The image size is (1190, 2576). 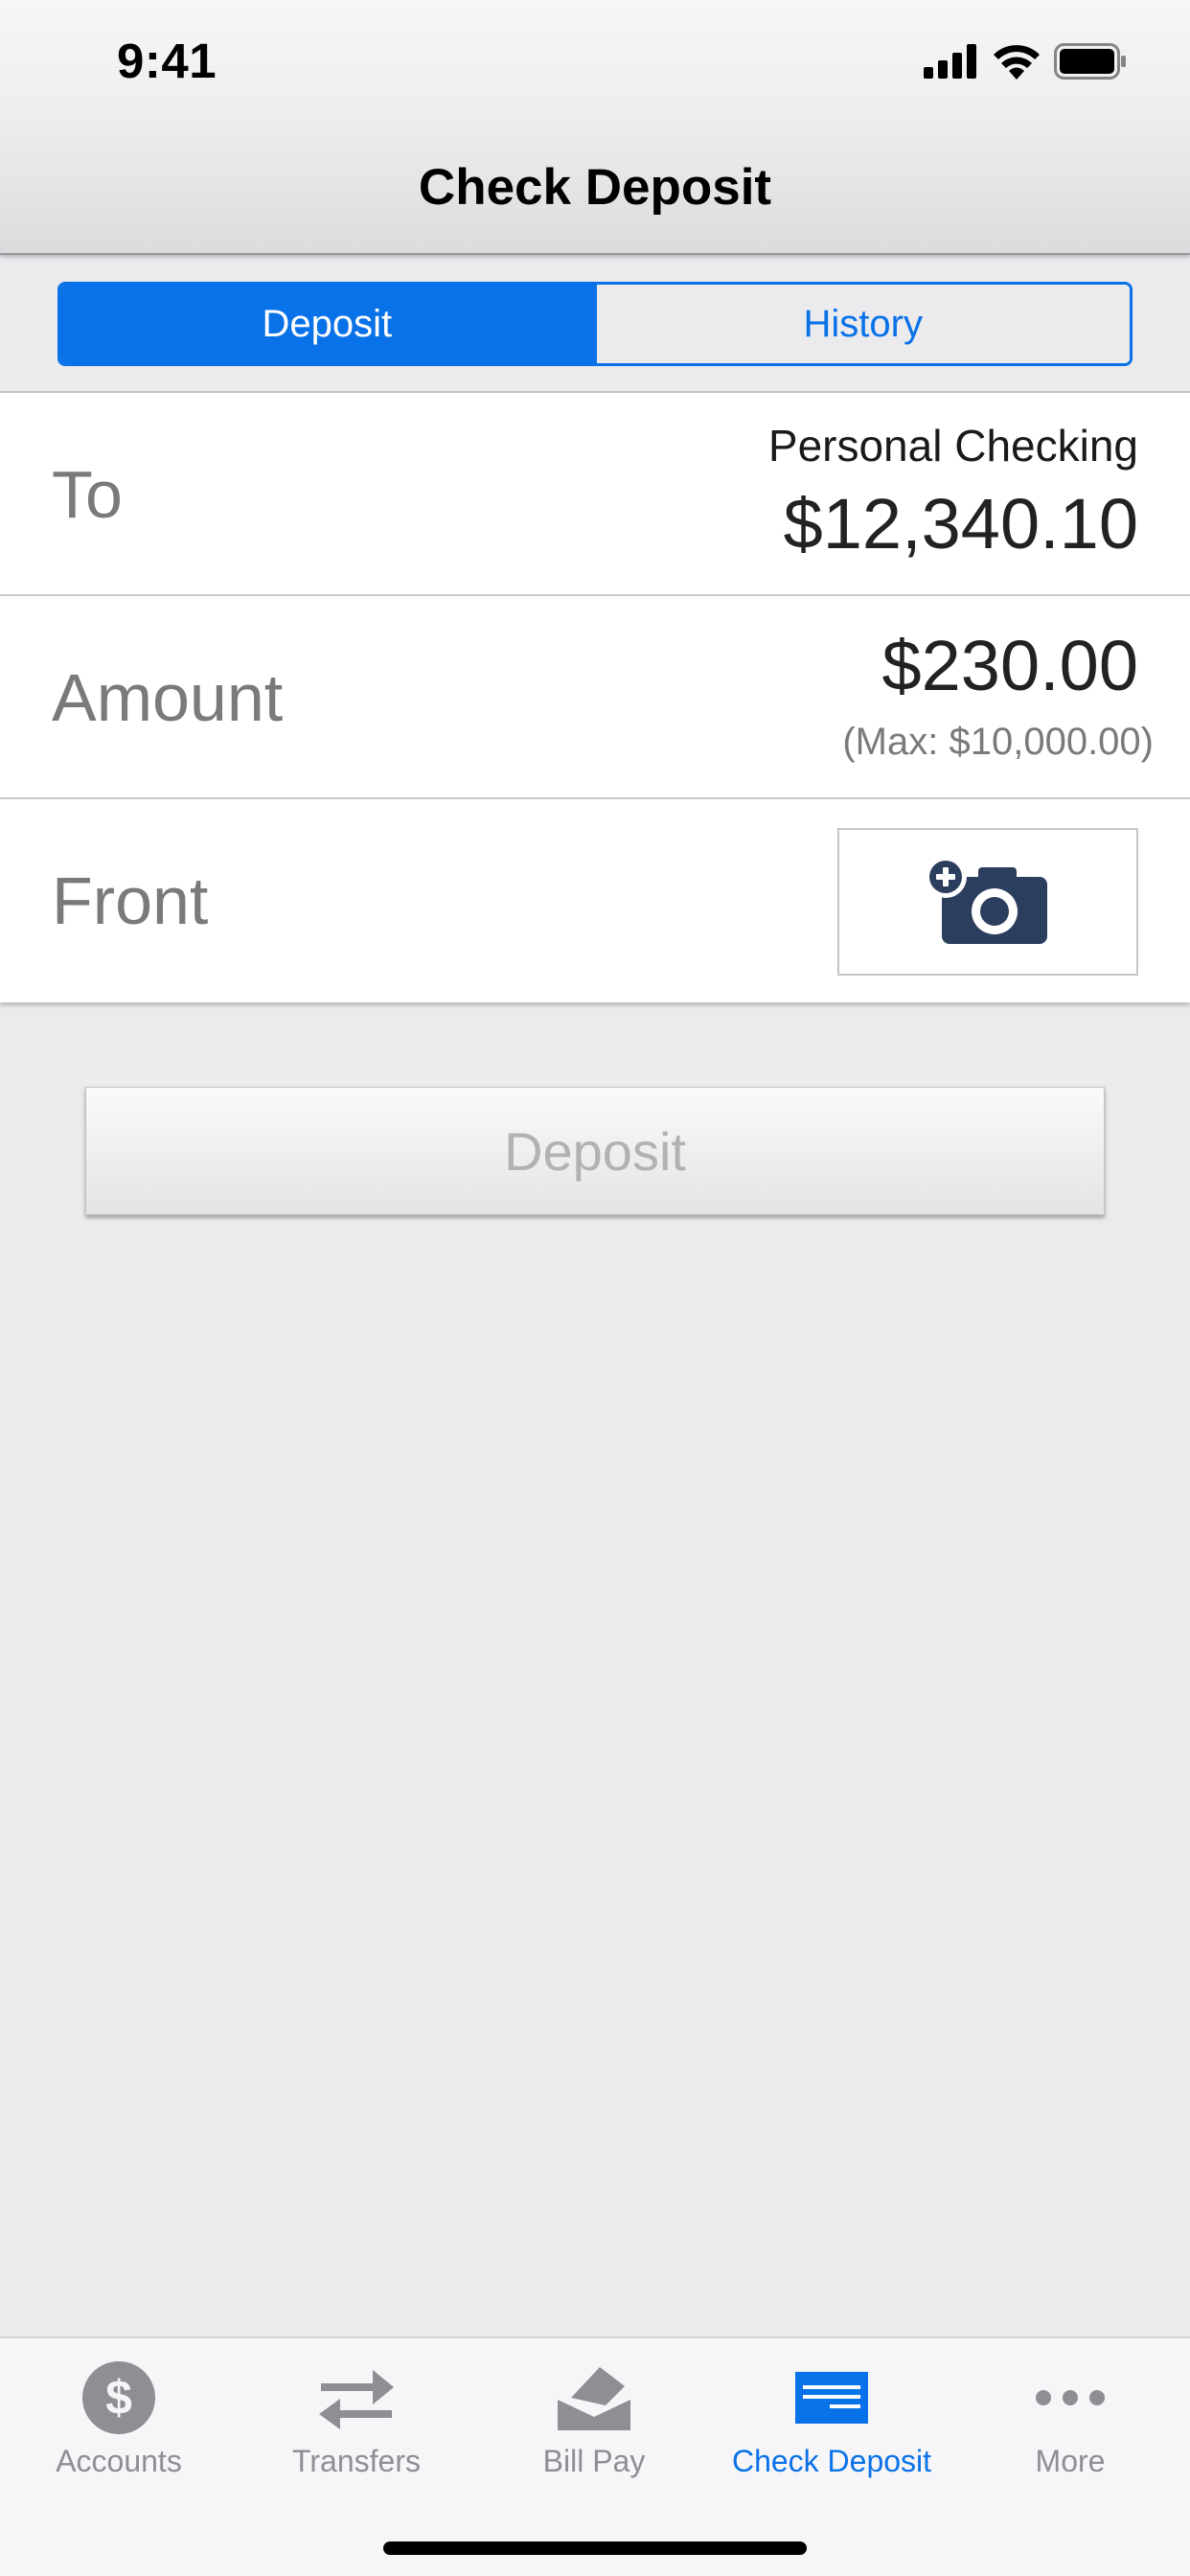 I want to click on battery-icon, so click(x=1090, y=62).